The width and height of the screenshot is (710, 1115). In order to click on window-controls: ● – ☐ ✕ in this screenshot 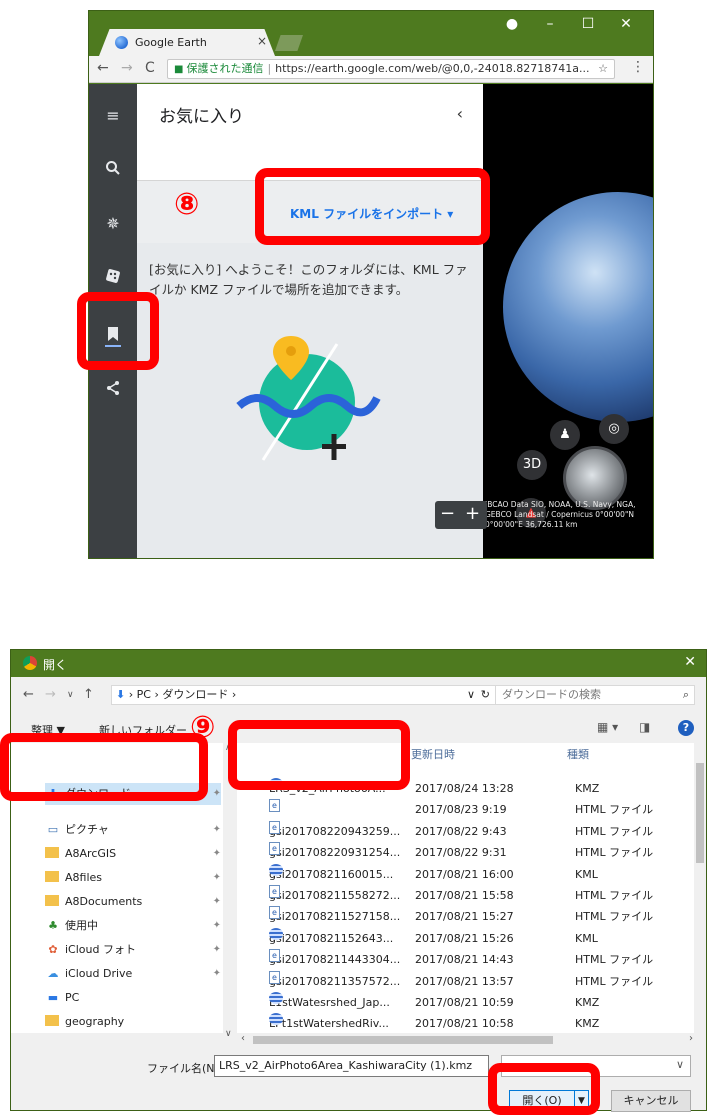, I will do `click(569, 24)`.